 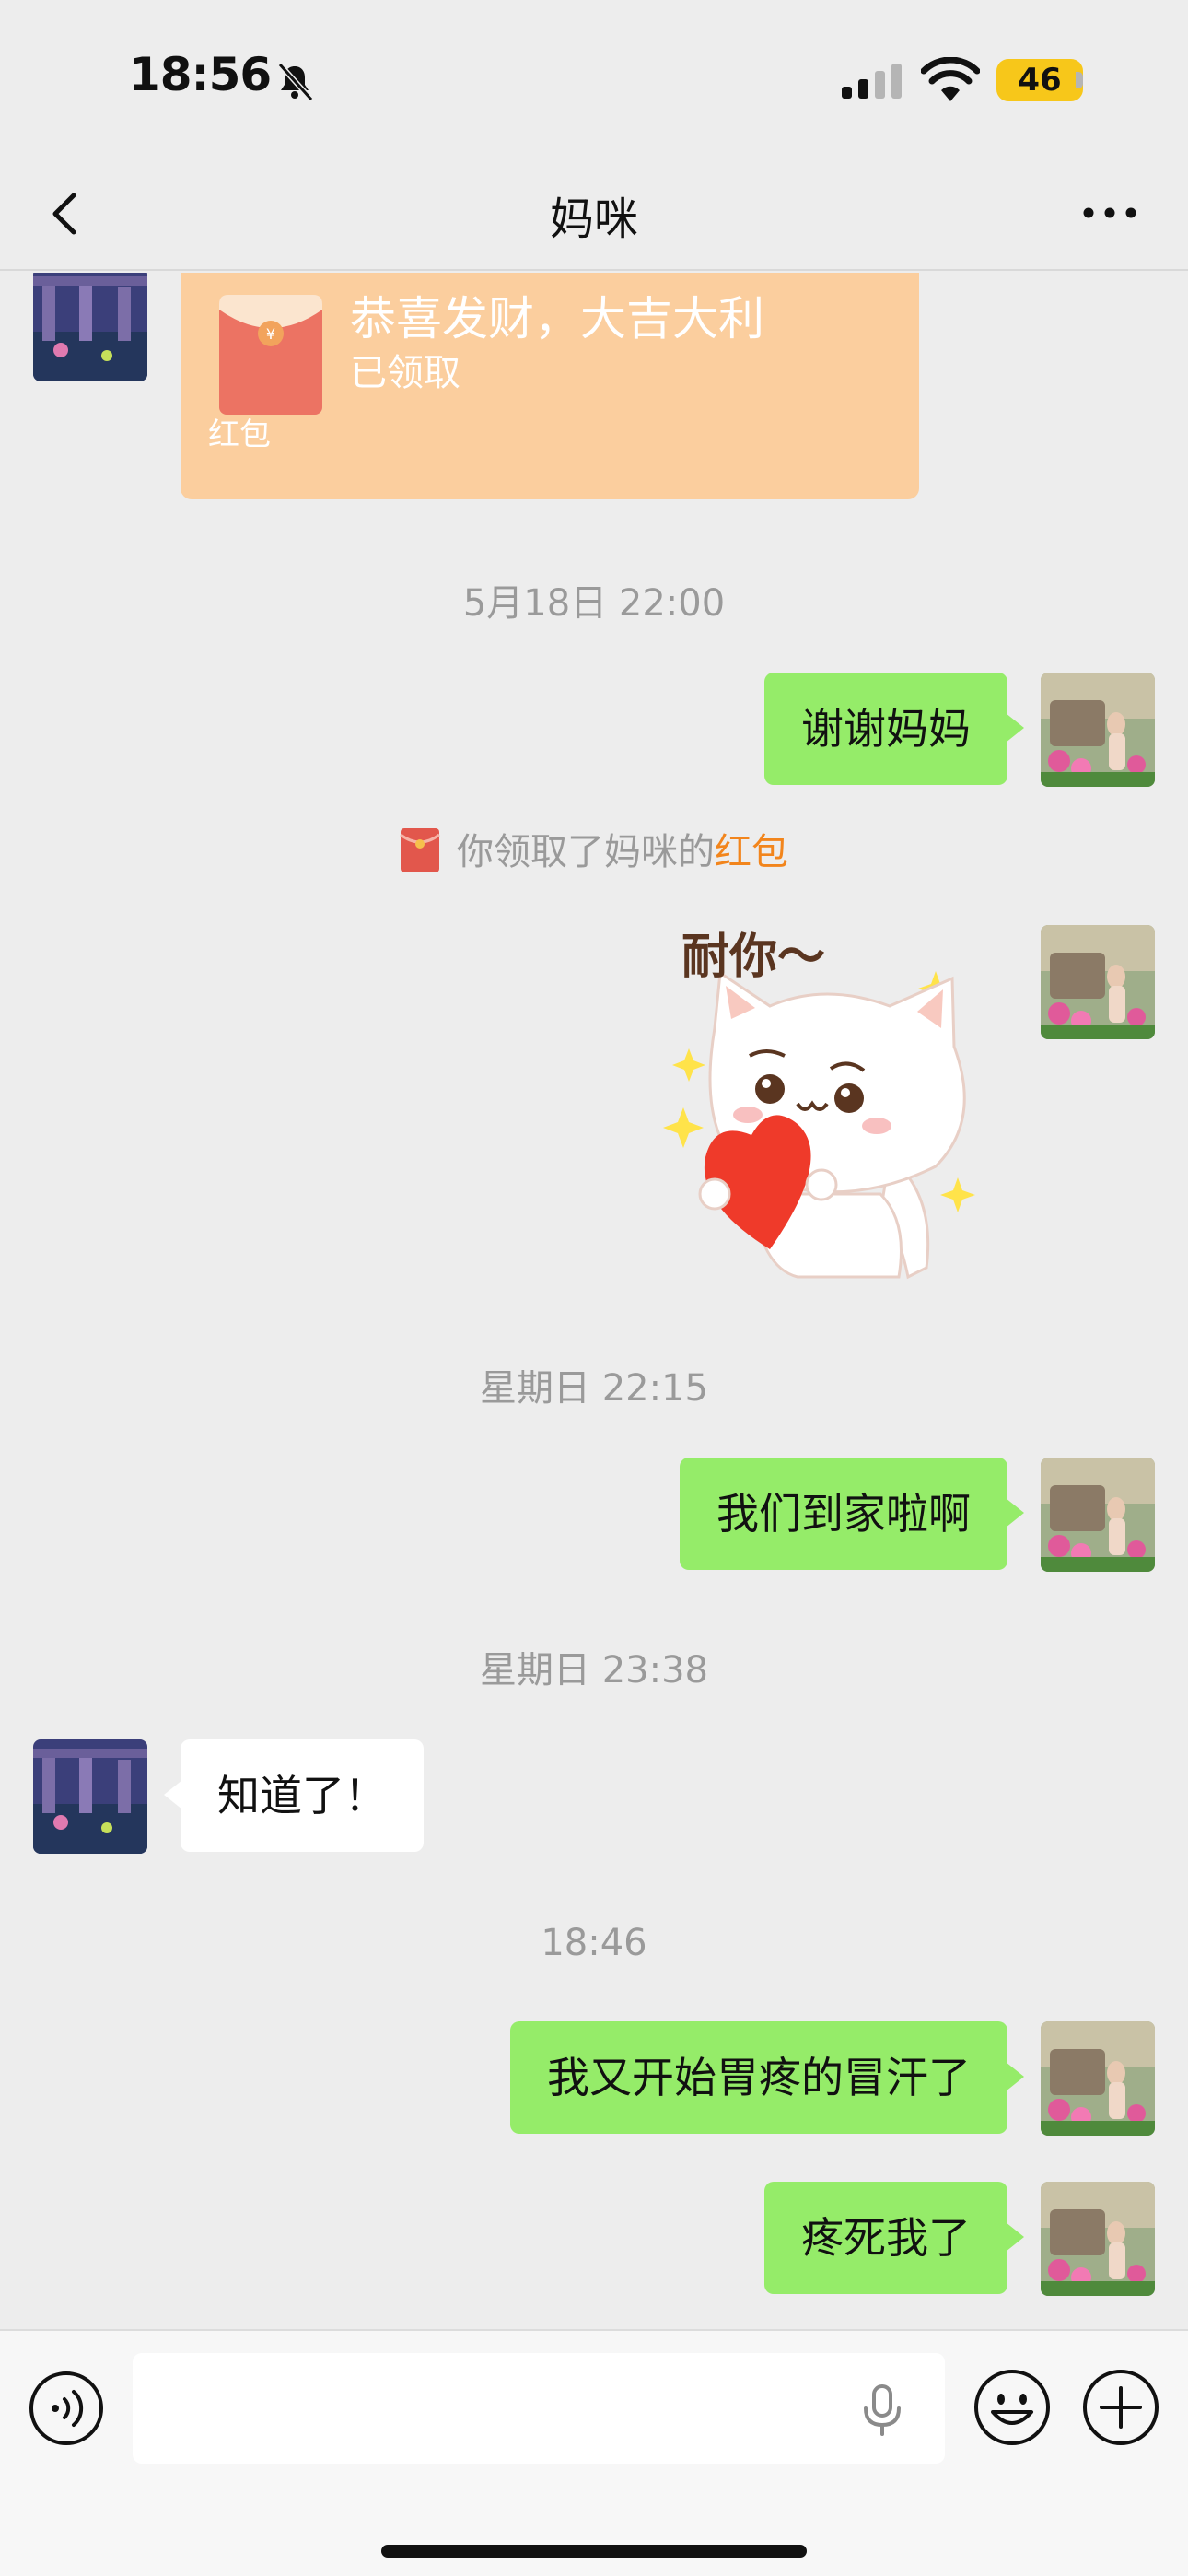 What do you see at coordinates (594, 78) in the screenshot?
I see `status-bar: 18:56 46` at bounding box center [594, 78].